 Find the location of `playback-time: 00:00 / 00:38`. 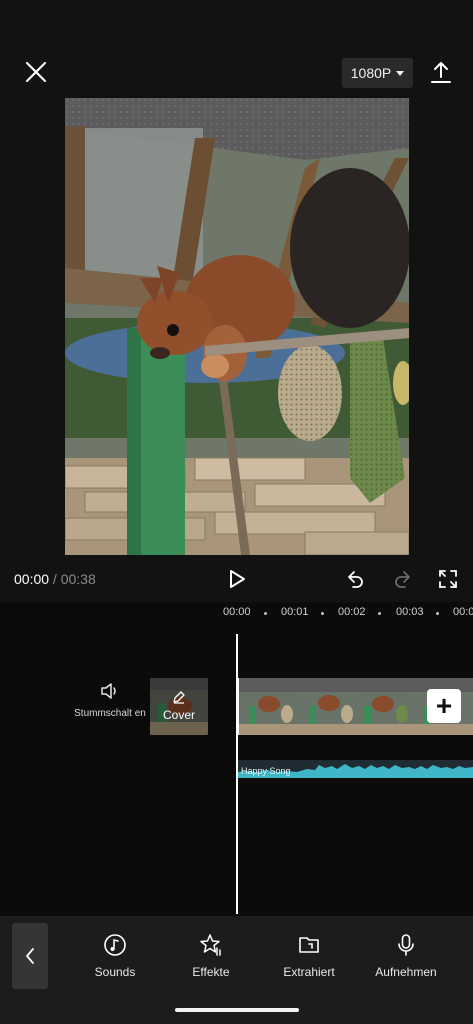

playback-time: 00:00 / 00:38 is located at coordinates (55, 579).